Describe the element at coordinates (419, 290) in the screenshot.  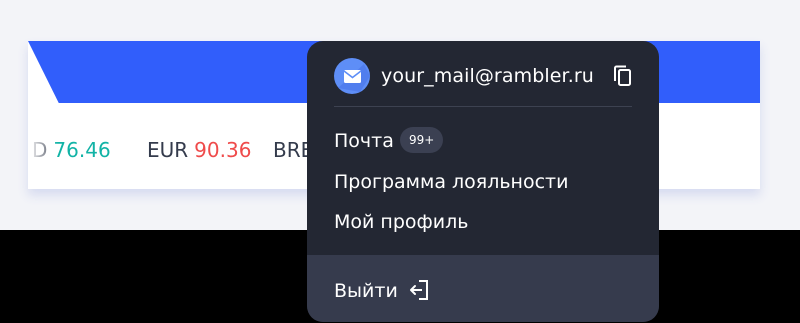
I see `logout-icon` at that location.